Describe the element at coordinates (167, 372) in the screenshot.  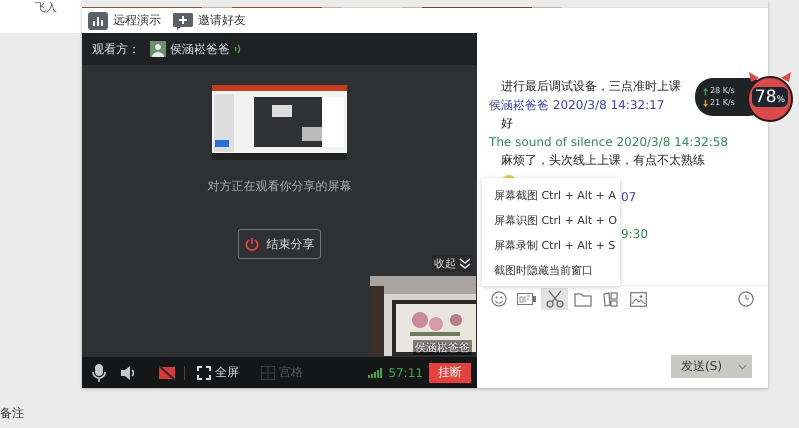
I see `camera-off-icon` at that location.